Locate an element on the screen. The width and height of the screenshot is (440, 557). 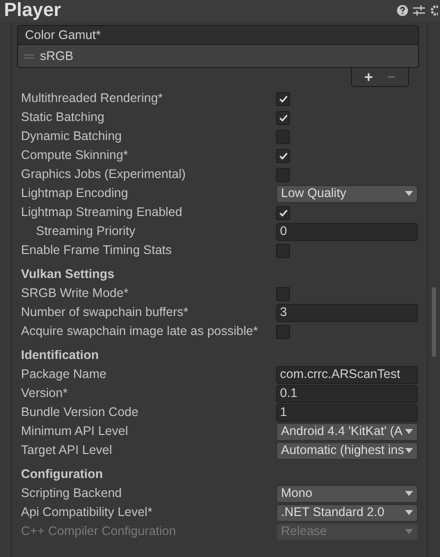
input-field: com.crrc.ARScanTest is located at coordinates (347, 375).